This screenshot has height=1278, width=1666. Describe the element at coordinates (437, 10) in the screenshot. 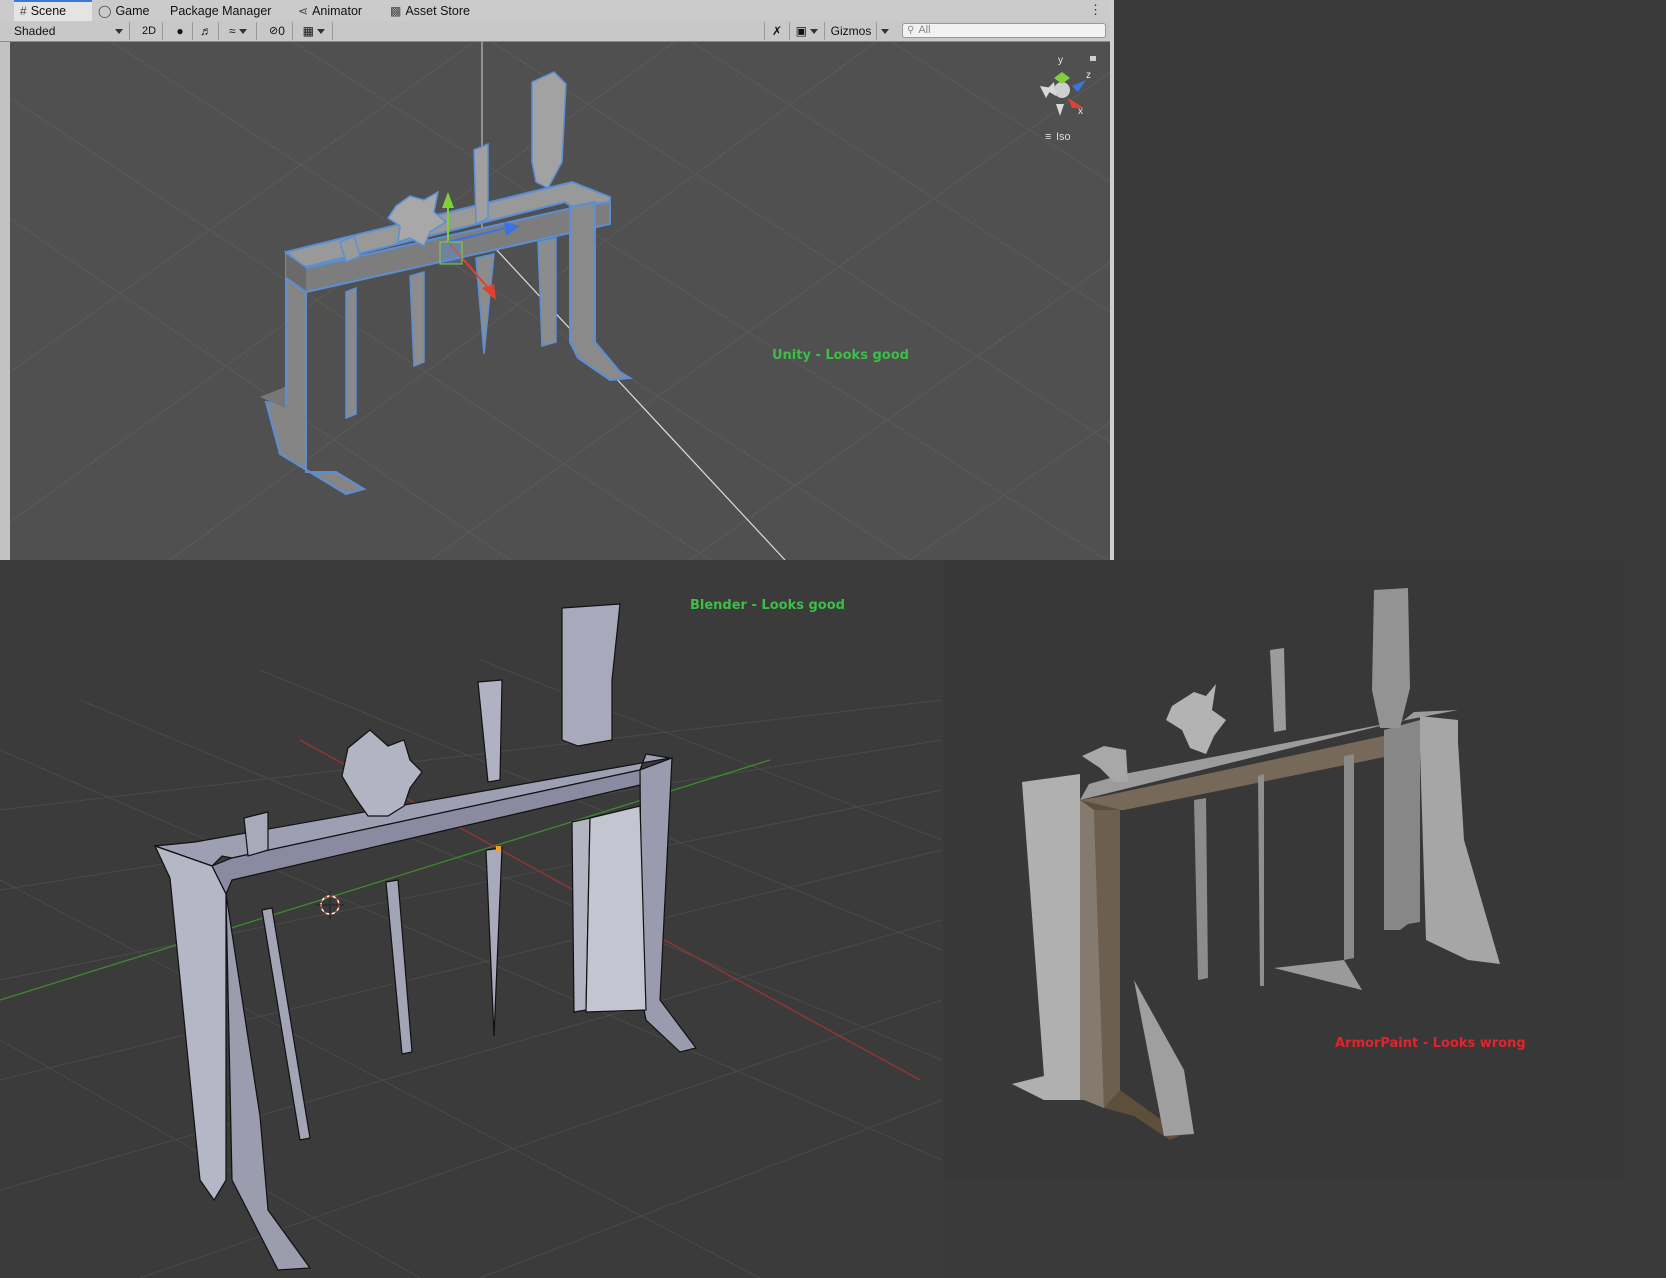

I see `tab-asset-store-label: Asset Store` at that location.